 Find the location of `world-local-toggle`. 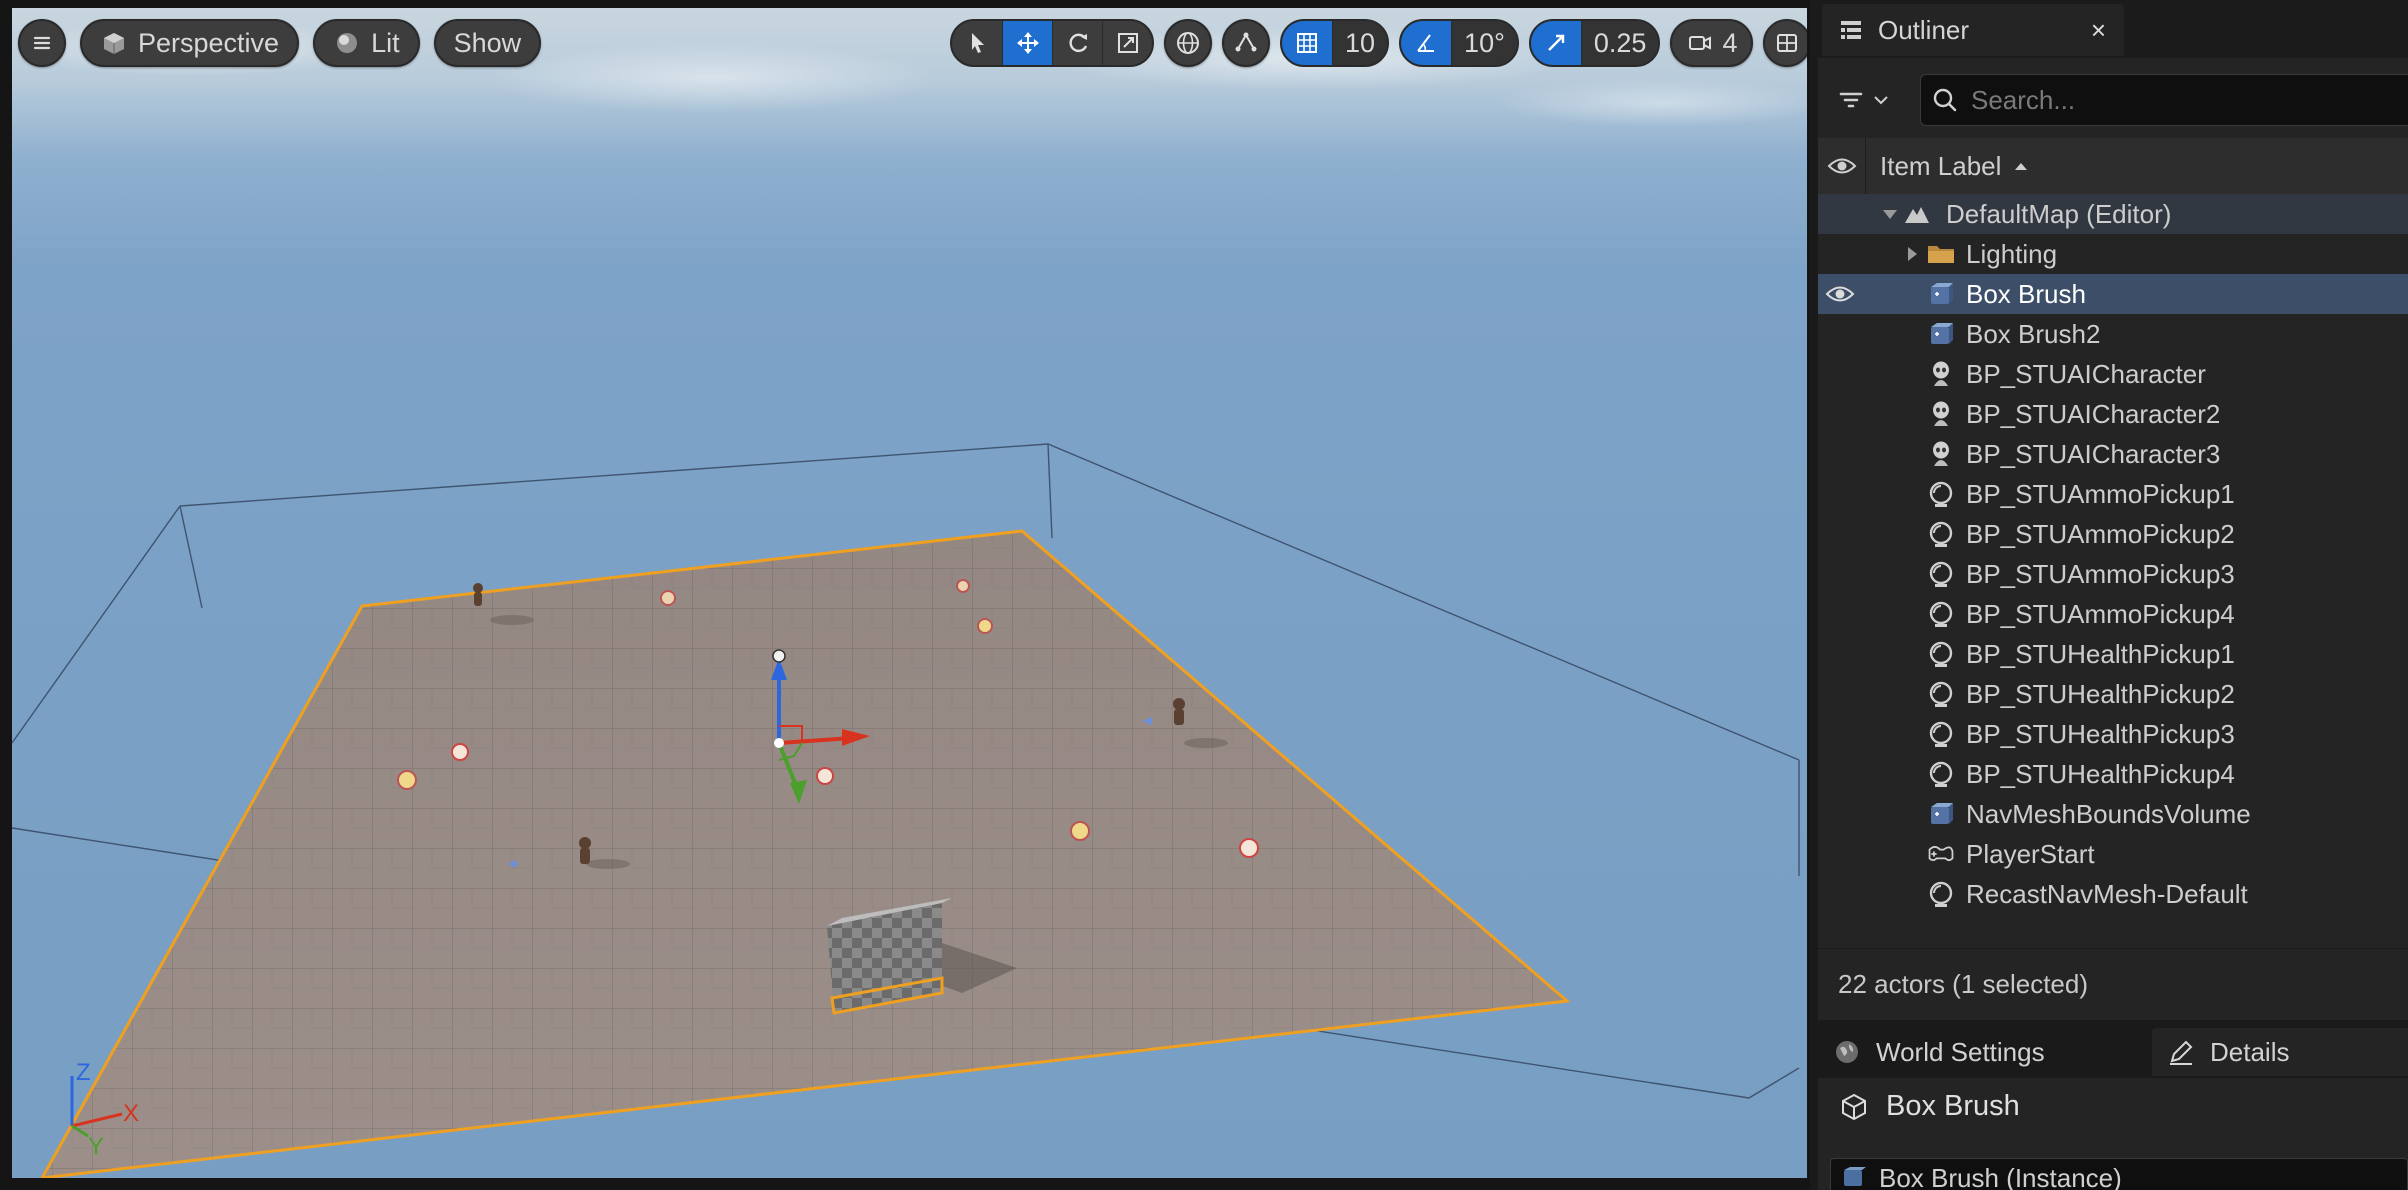

world-local-toggle is located at coordinates (1188, 43).